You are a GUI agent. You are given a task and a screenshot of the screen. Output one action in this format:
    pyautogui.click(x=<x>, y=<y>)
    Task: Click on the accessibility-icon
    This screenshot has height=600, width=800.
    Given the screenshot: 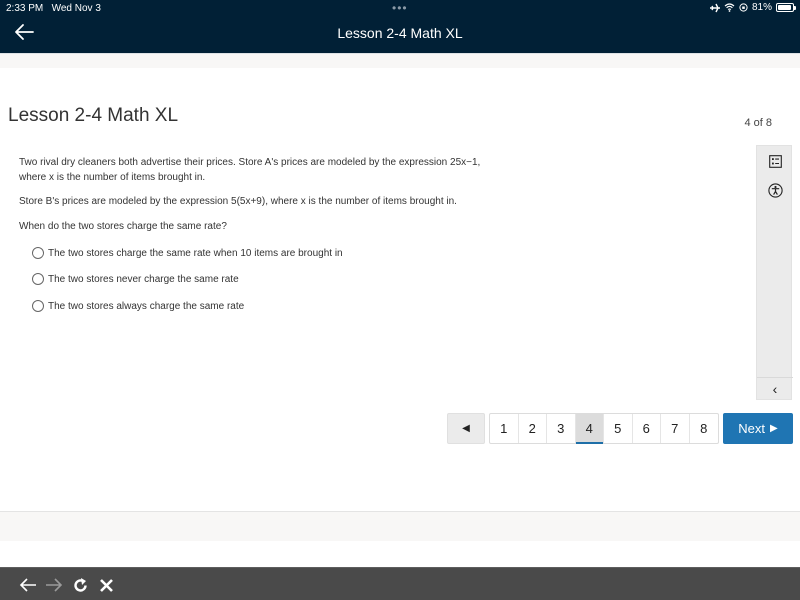 What is the action you would take?
    pyautogui.click(x=775, y=190)
    